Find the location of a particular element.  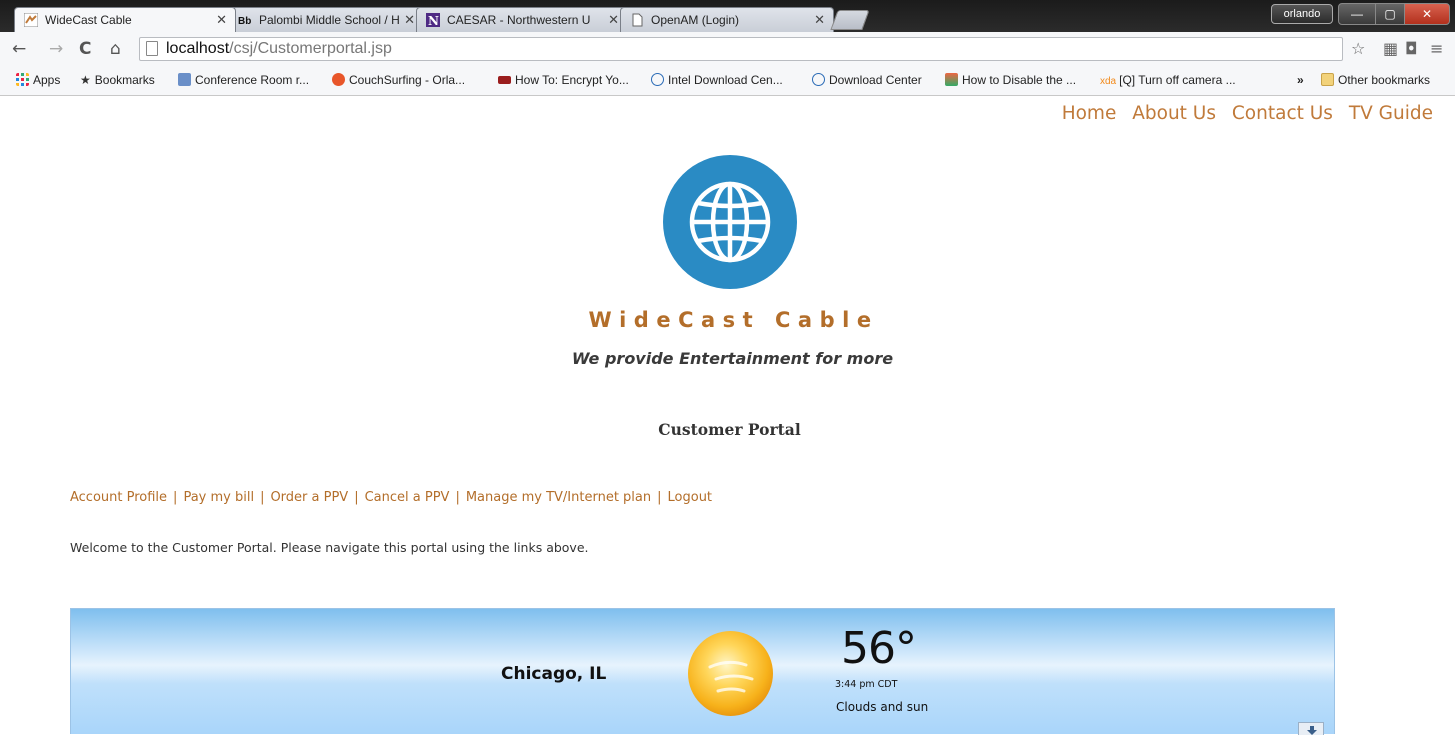

cancel-ppv-link: Cancel a PPV is located at coordinates (407, 497).